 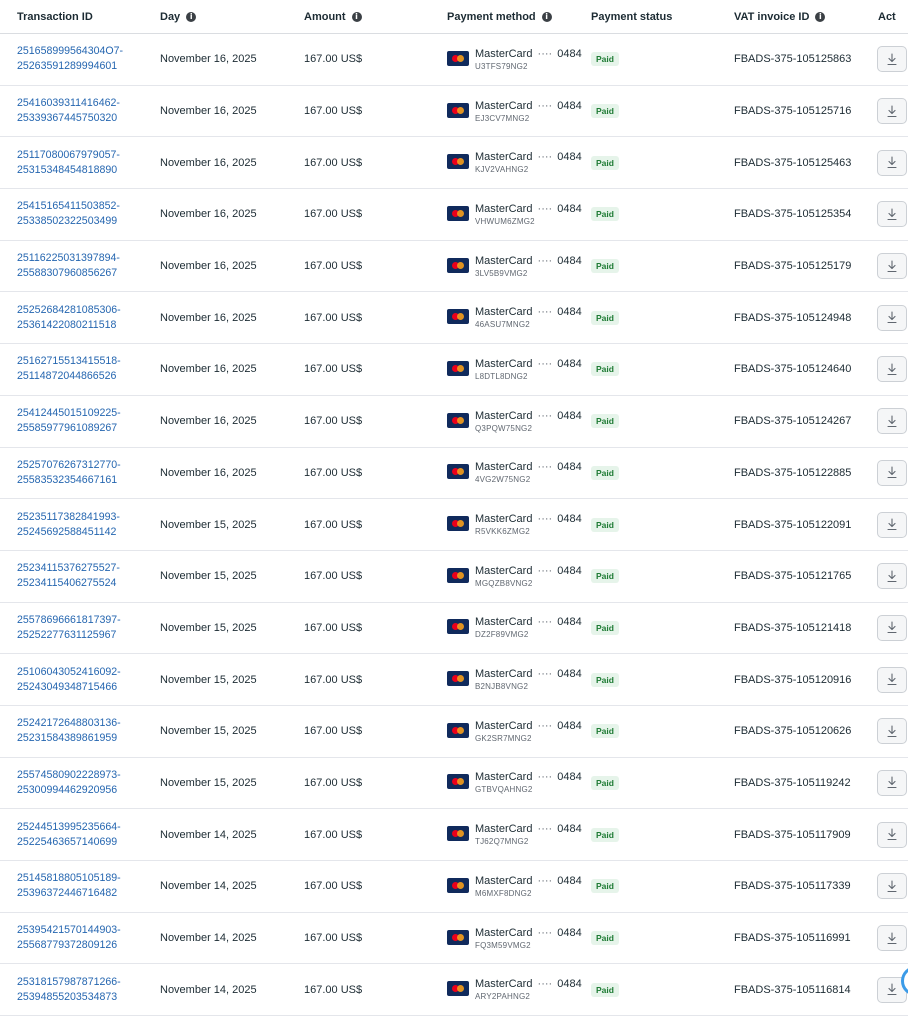 What do you see at coordinates (178, 16) in the screenshot?
I see `header-day: Day i` at bounding box center [178, 16].